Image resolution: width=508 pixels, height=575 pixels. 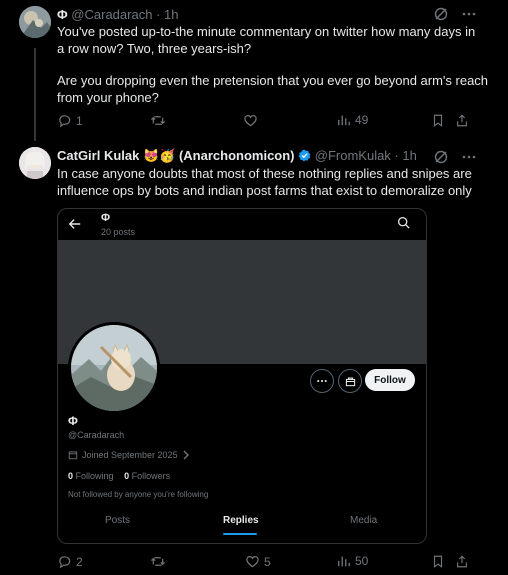 What do you see at coordinates (62, 14) in the screenshot?
I see `display-name: Φ` at bounding box center [62, 14].